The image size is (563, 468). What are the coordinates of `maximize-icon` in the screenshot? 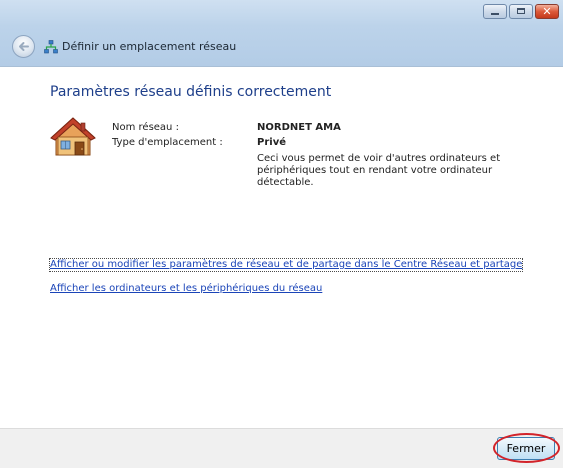 It's located at (521, 11).